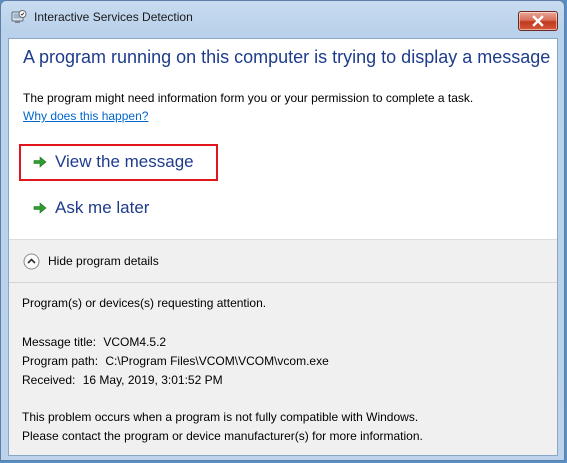 This screenshot has width=567, height=463. I want to click on chevron-up-circle-icon, so click(31, 261).